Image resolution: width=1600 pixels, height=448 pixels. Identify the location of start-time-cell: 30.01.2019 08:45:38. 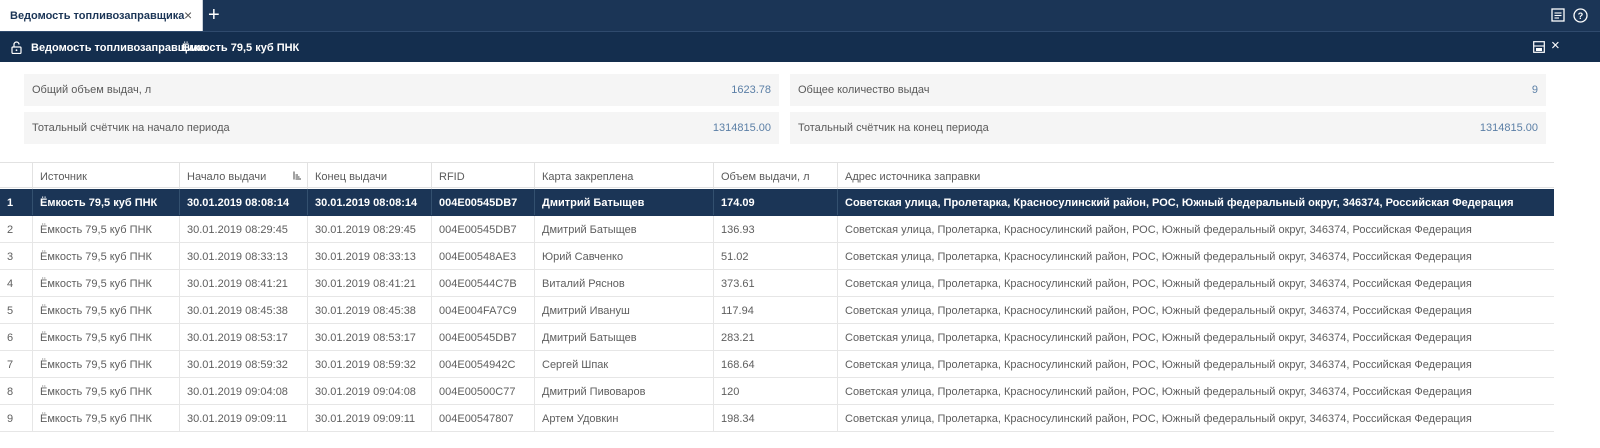
(243, 310).